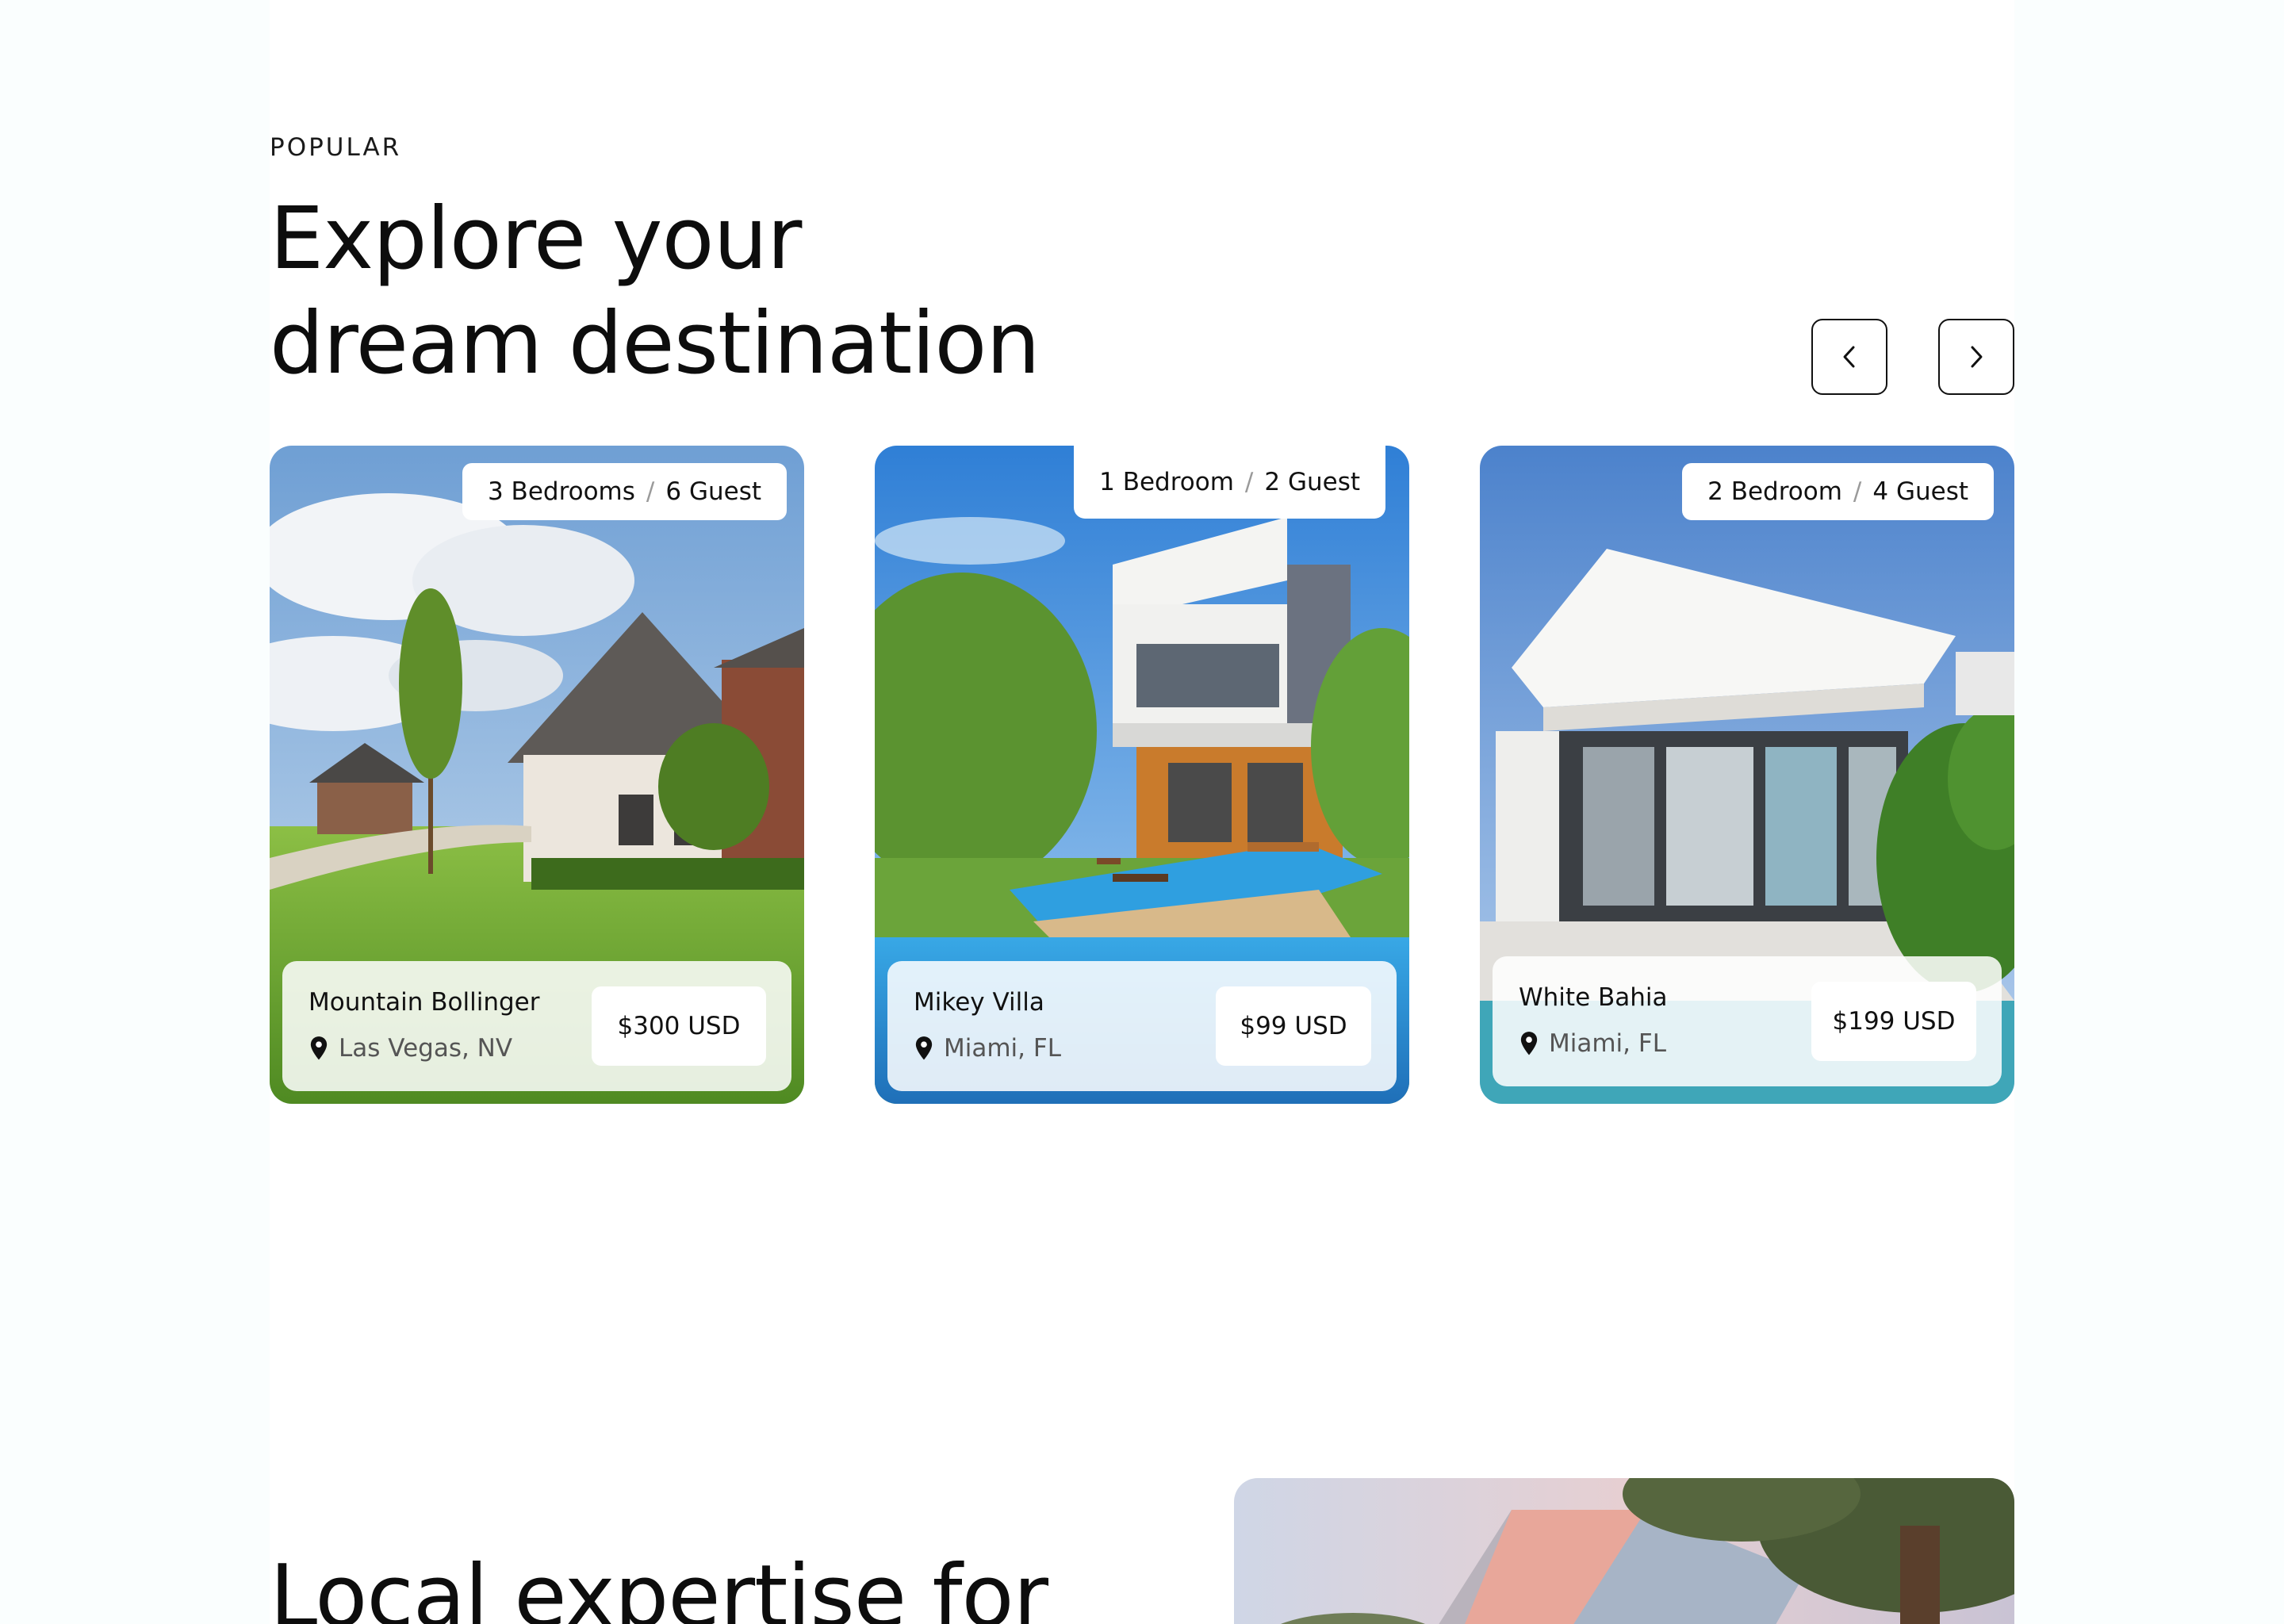 The image size is (2284, 1624). Describe the element at coordinates (1920, 491) in the screenshot. I see `guests-label: 4 Guest` at that location.